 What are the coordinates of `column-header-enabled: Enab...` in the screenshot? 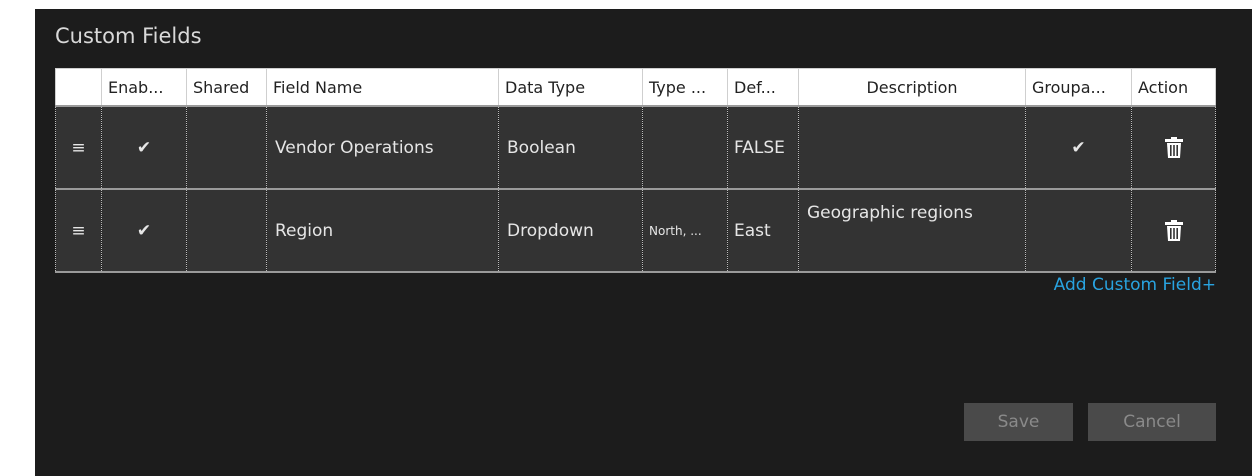 It's located at (144, 87).